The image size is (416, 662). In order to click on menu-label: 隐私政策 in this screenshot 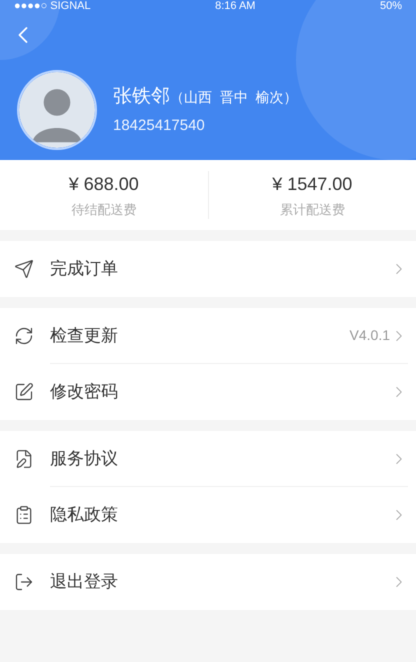, I will do `click(84, 515)`.